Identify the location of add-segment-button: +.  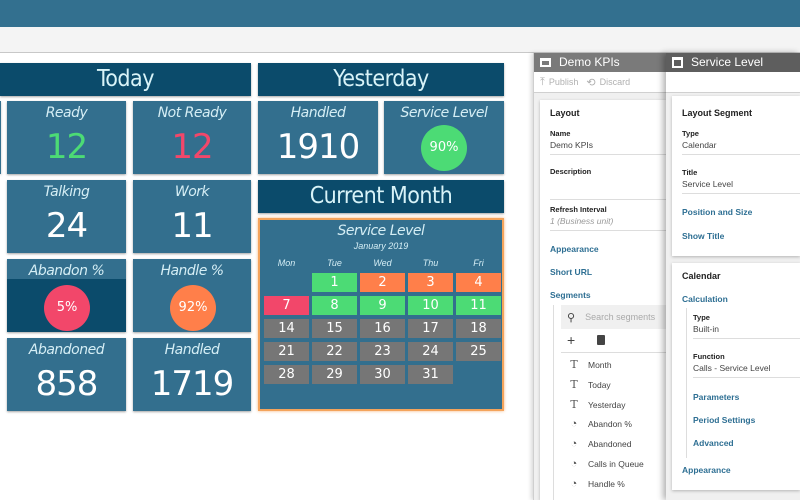
(571, 340).